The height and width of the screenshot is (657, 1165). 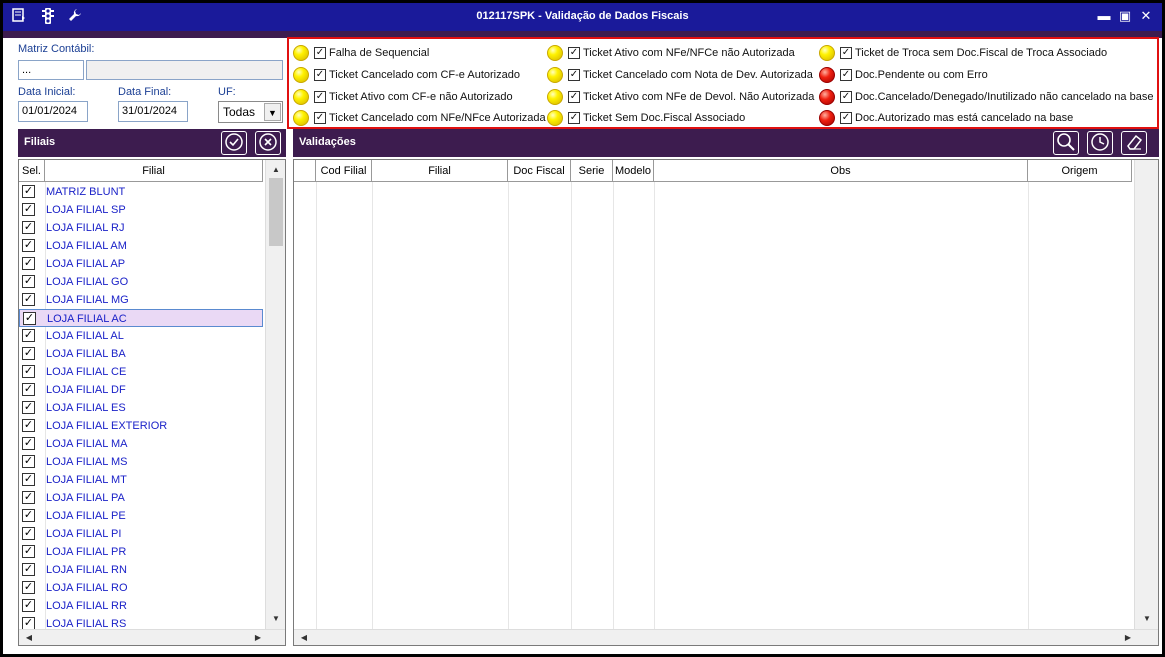 What do you see at coordinates (141, 408) in the screenshot?
I see `filial-row: ✓ LOJA FILIAL ES` at bounding box center [141, 408].